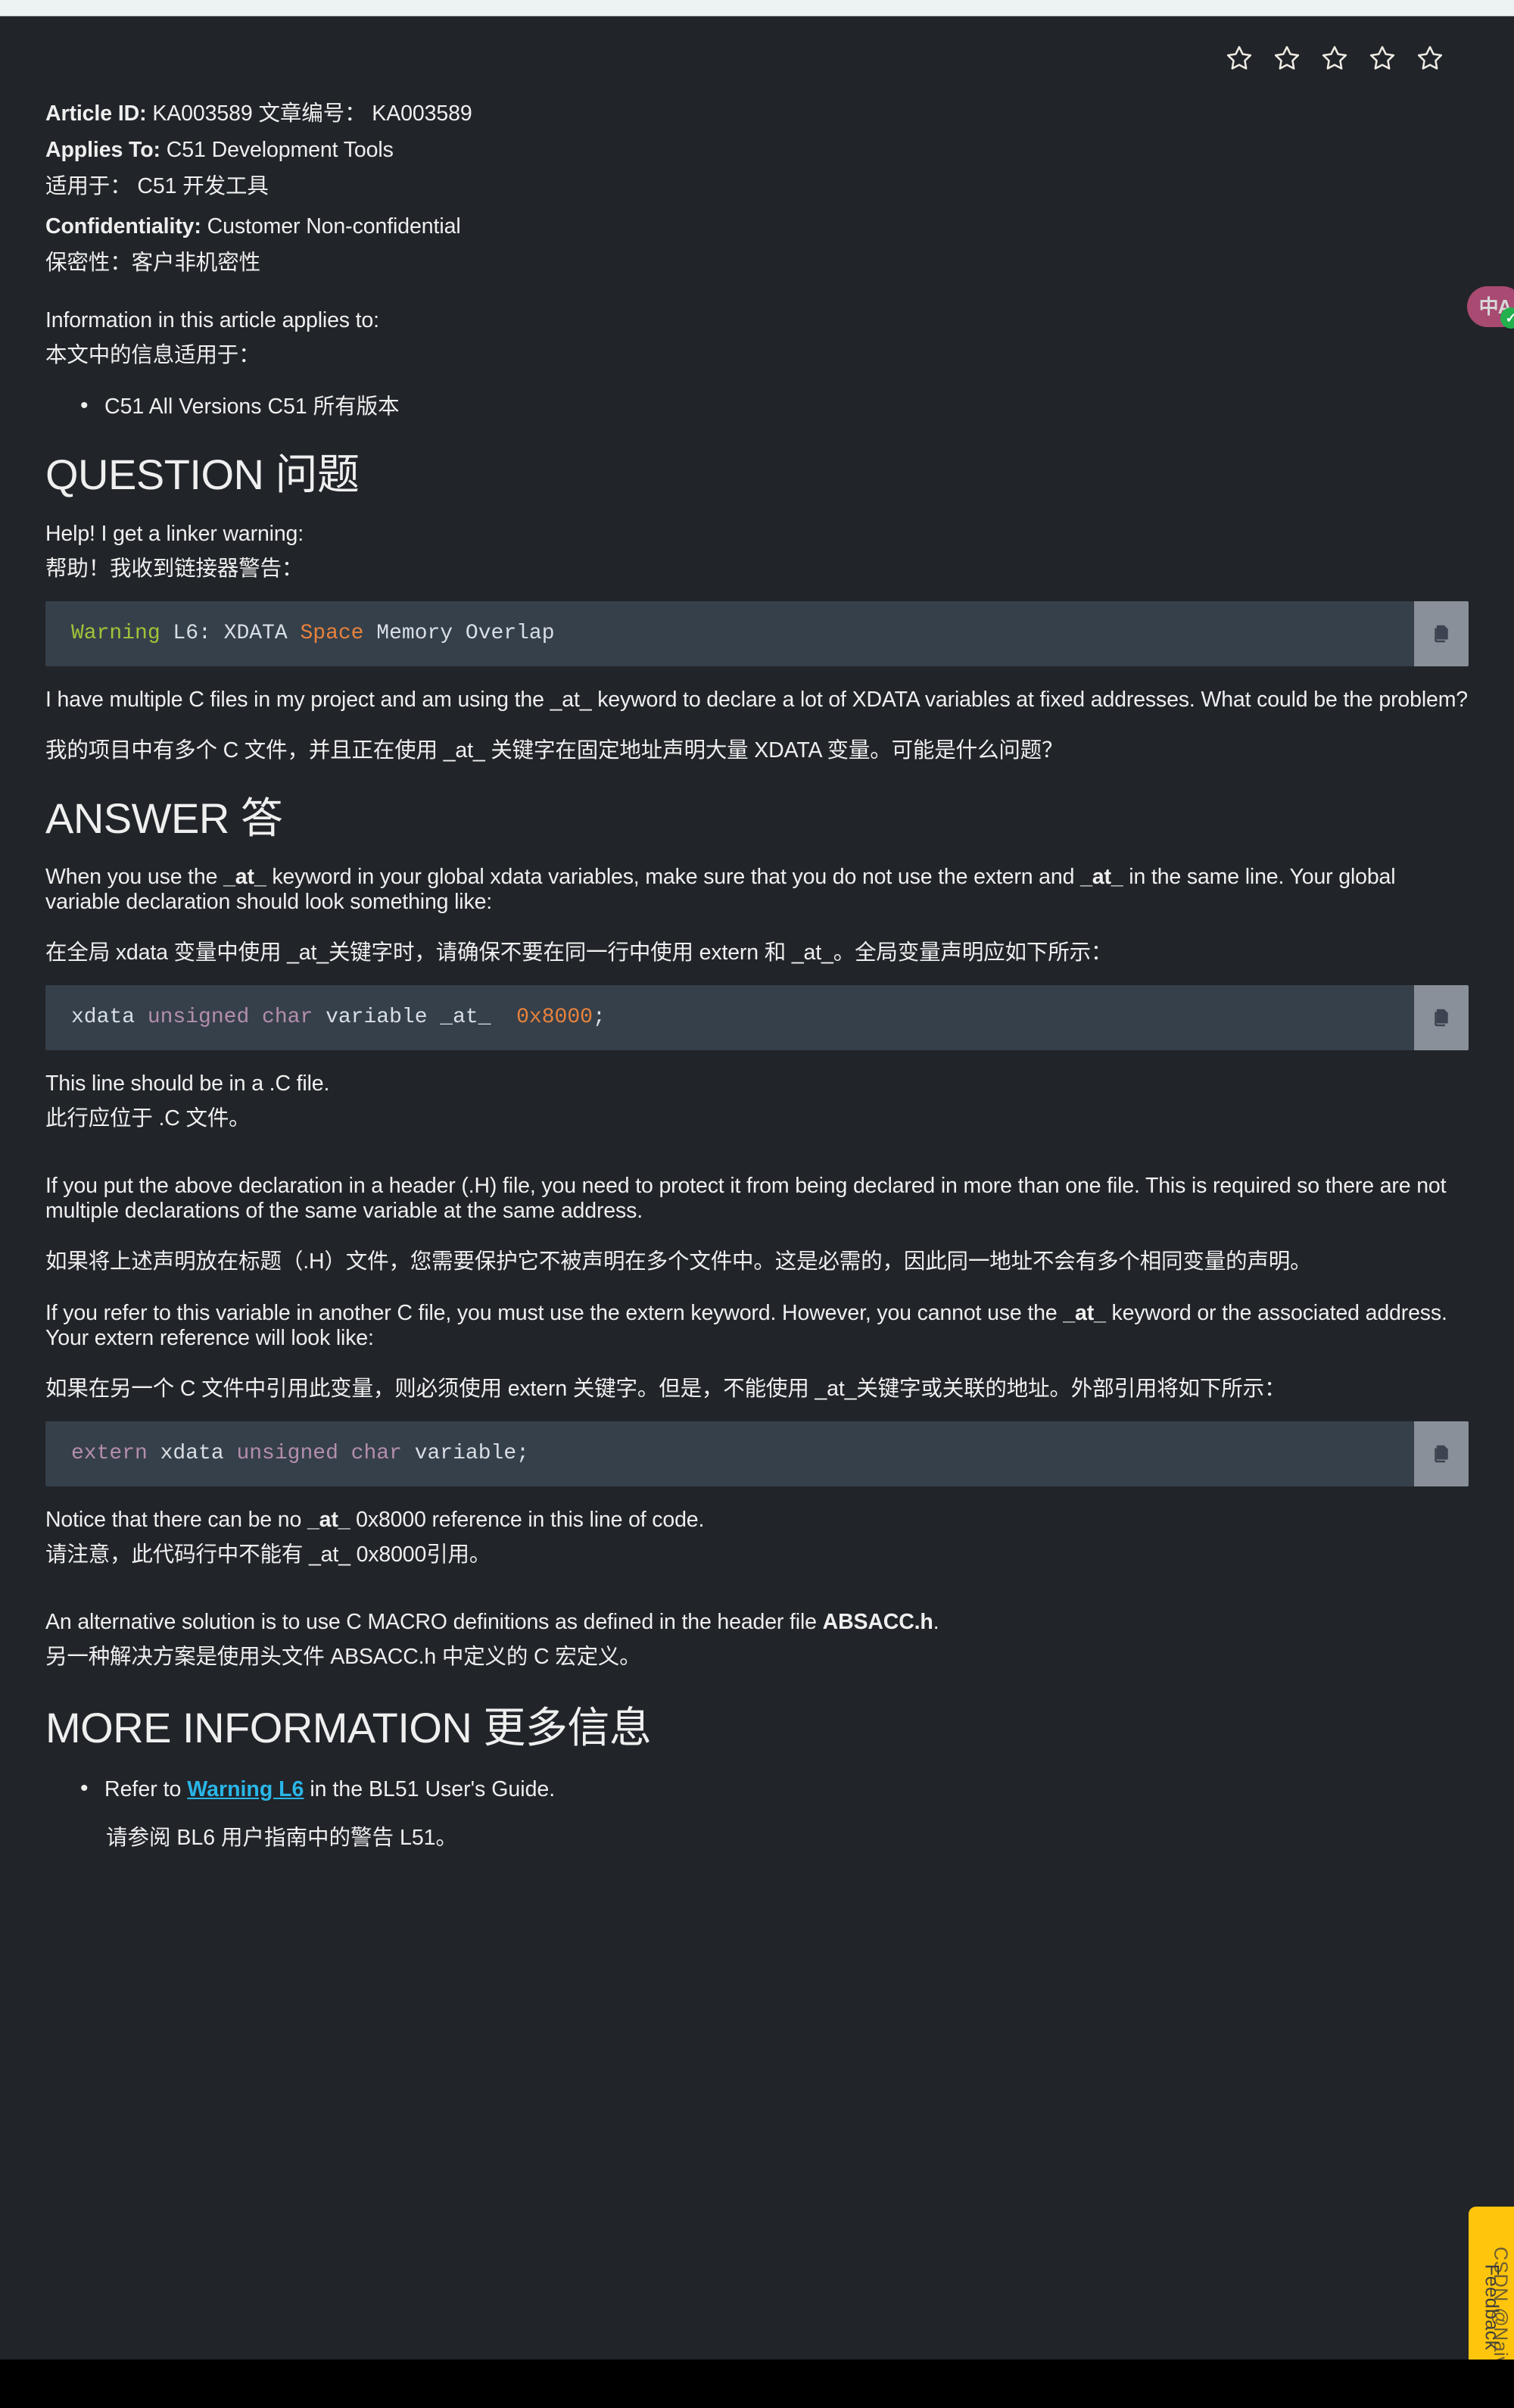  What do you see at coordinates (187, 1083) in the screenshot?
I see `answer-p2-en: This line should be in a .C file.` at bounding box center [187, 1083].